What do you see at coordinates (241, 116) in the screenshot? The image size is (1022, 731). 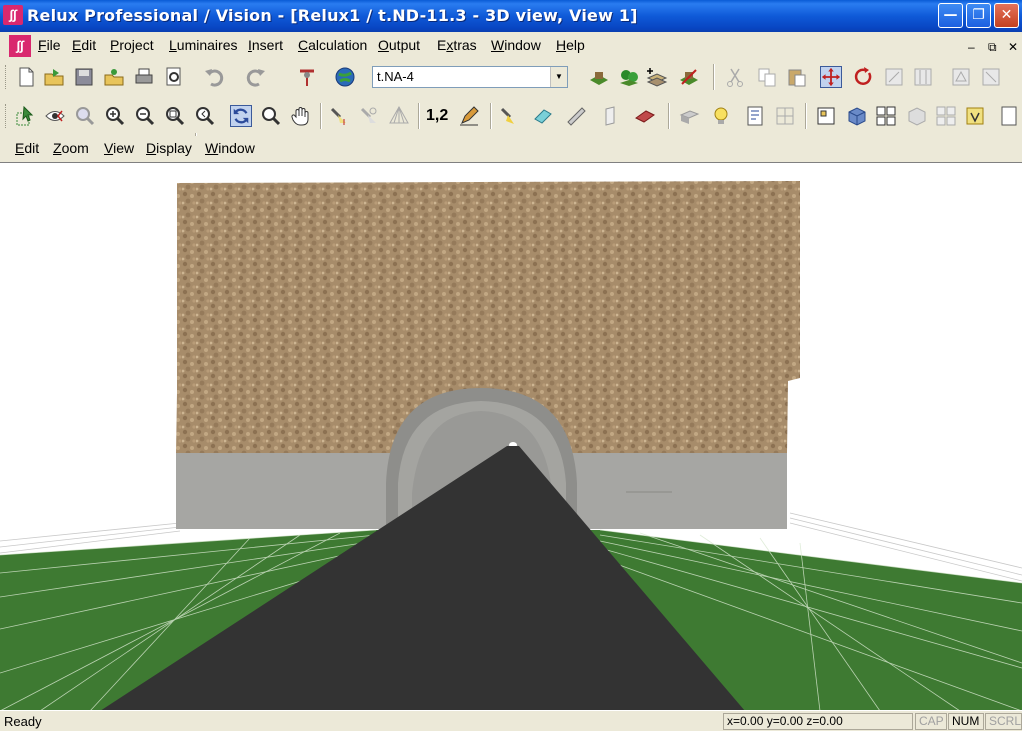 I see `rotate-view-icon` at bounding box center [241, 116].